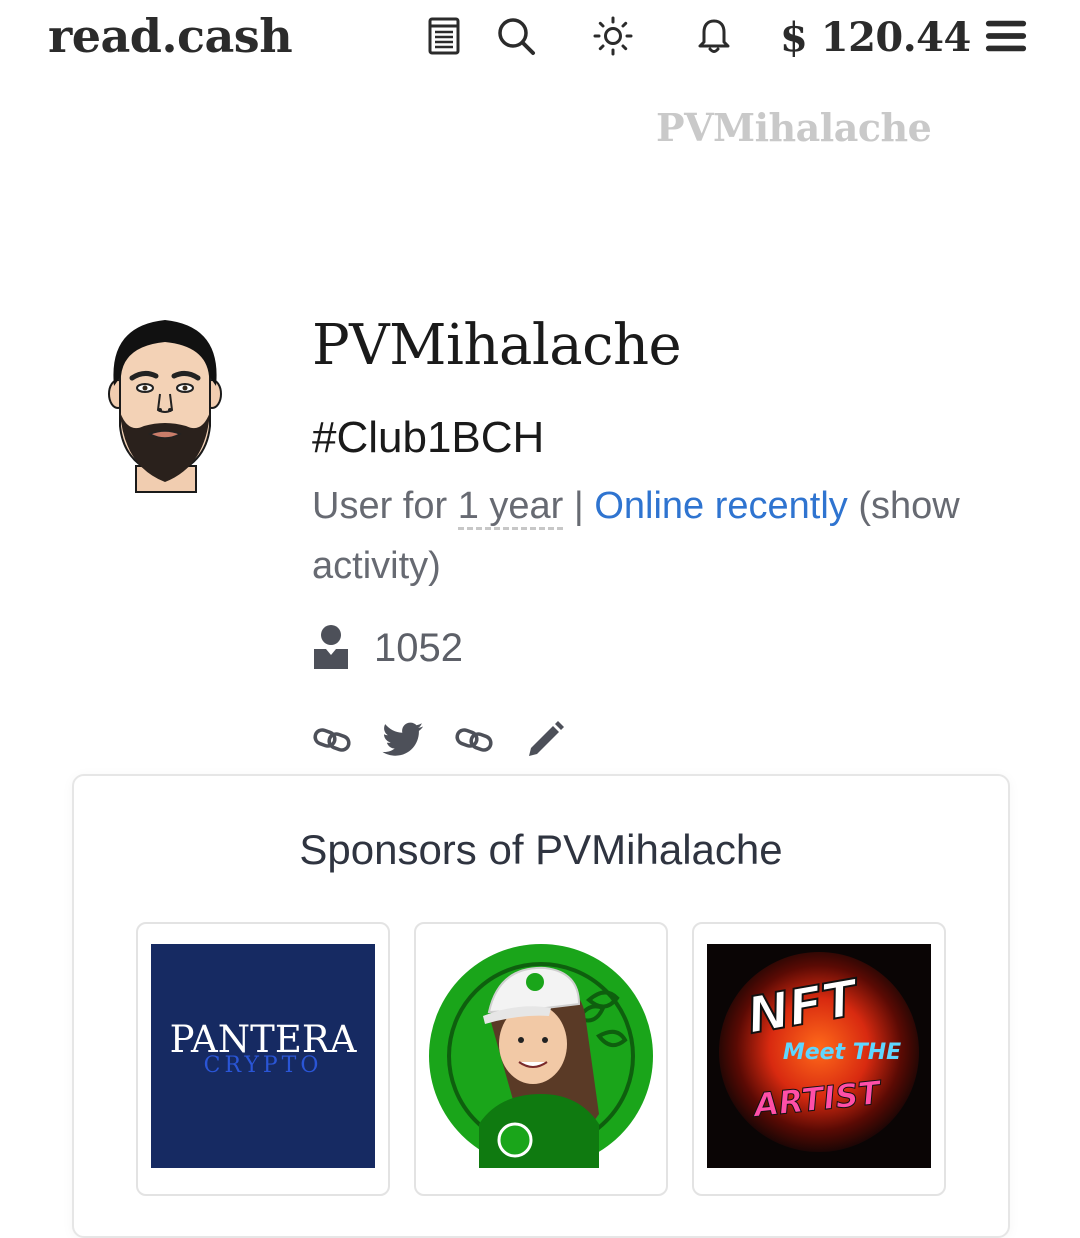 This screenshot has width=1080, height=1238. Describe the element at coordinates (428, 437) in the screenshot. I see `profile-tagline: #Club1BCH` at that location.